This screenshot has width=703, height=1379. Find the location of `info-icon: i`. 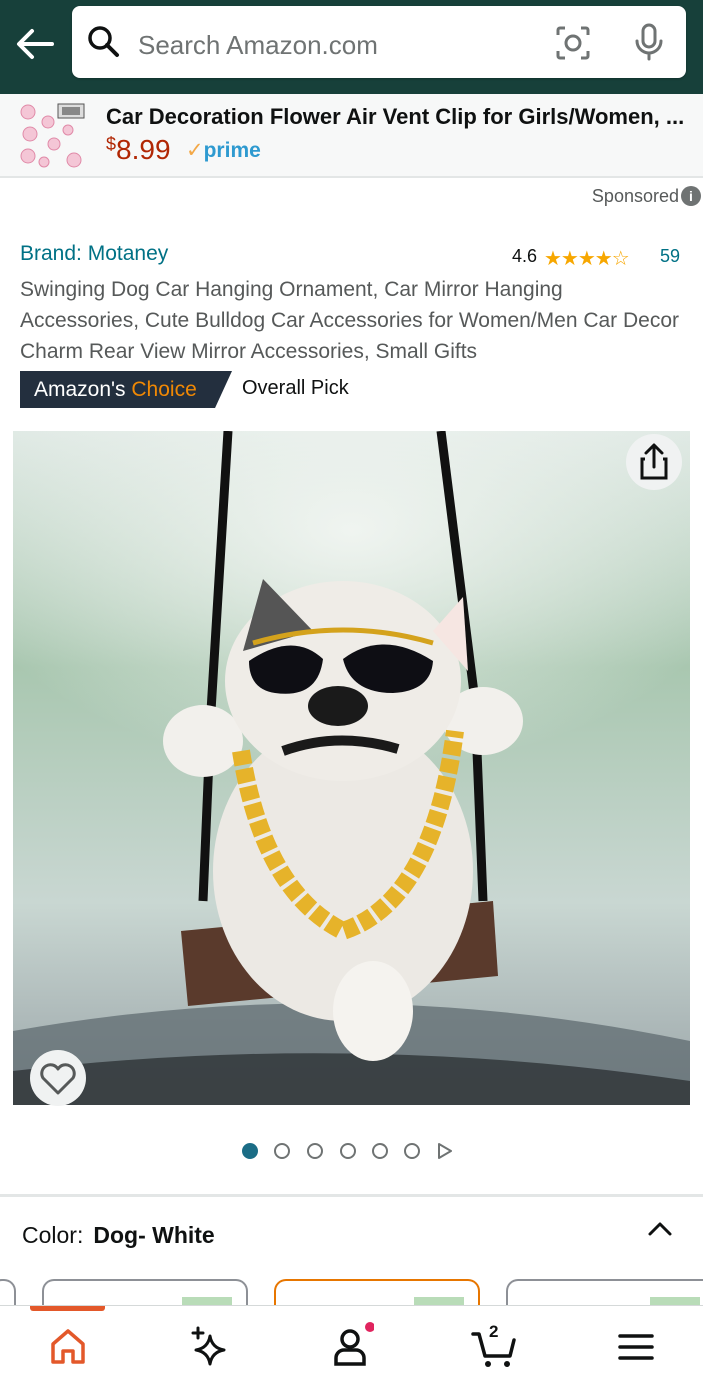

info-icon: i is located at coordinates (691, 196).